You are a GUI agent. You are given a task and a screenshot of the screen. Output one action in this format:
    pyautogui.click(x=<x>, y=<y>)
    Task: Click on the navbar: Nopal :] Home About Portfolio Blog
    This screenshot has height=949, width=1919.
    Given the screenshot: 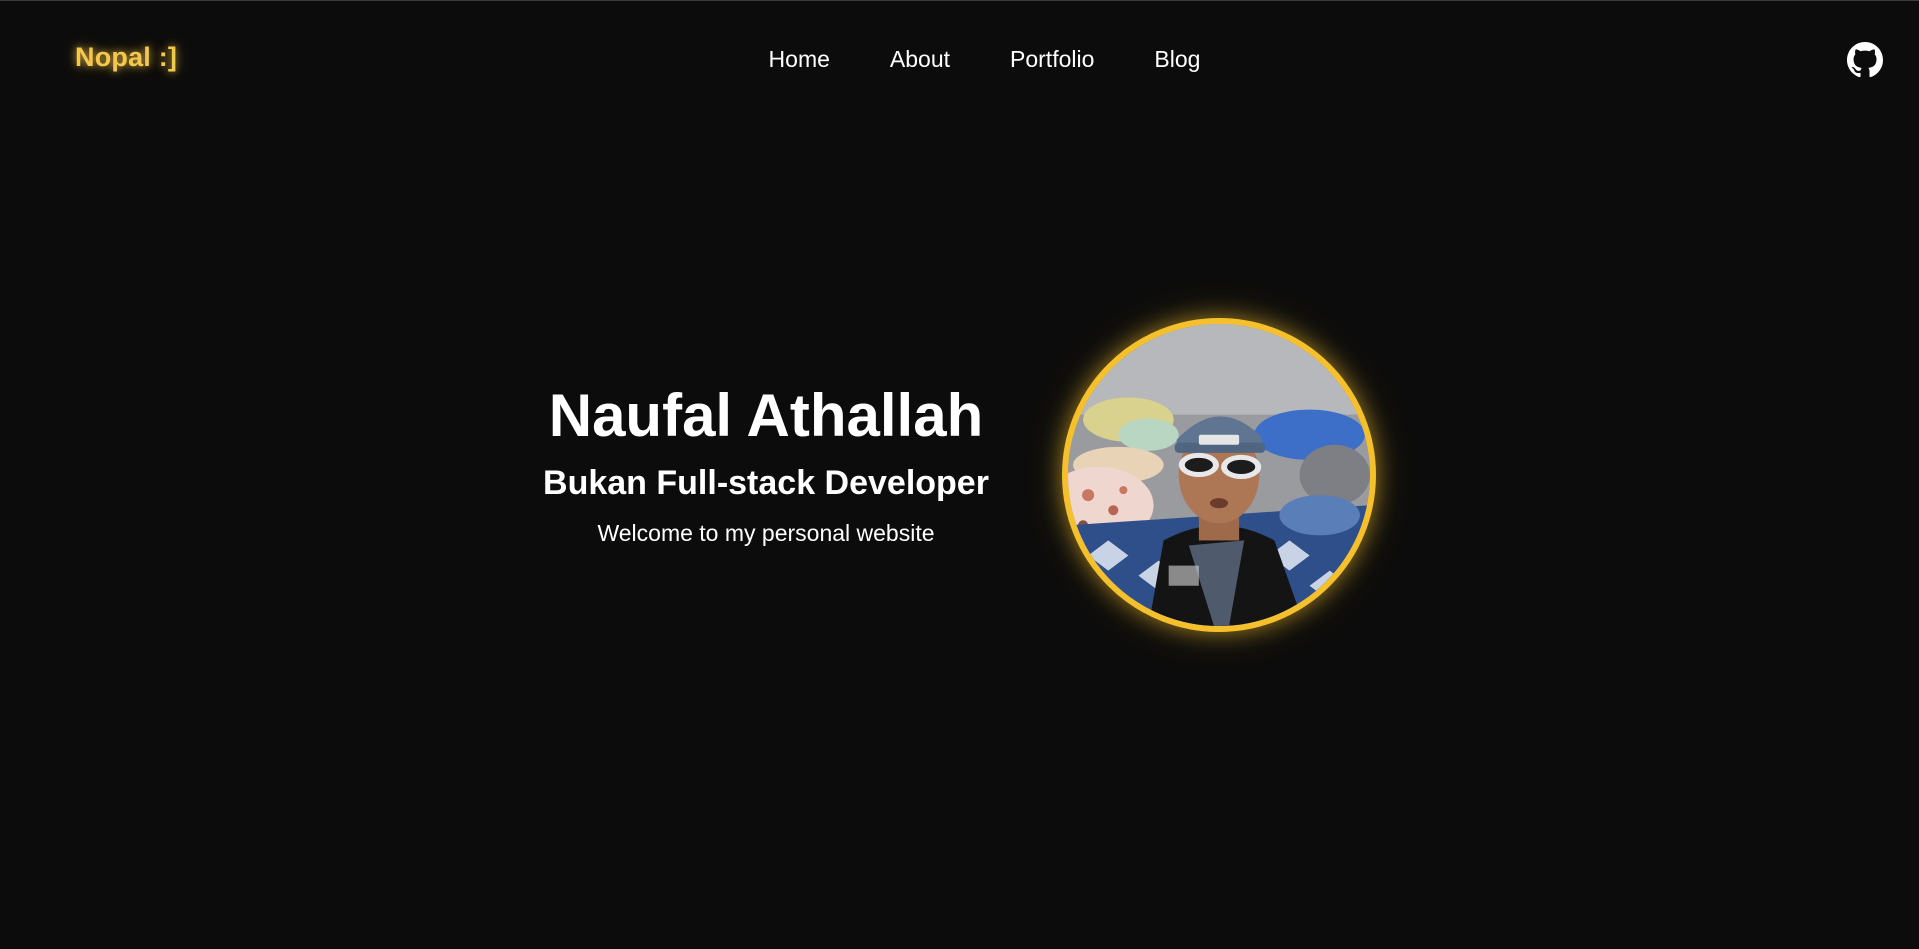 What is the action you would take?
    pyautogui.click(x=959, y=61)
    